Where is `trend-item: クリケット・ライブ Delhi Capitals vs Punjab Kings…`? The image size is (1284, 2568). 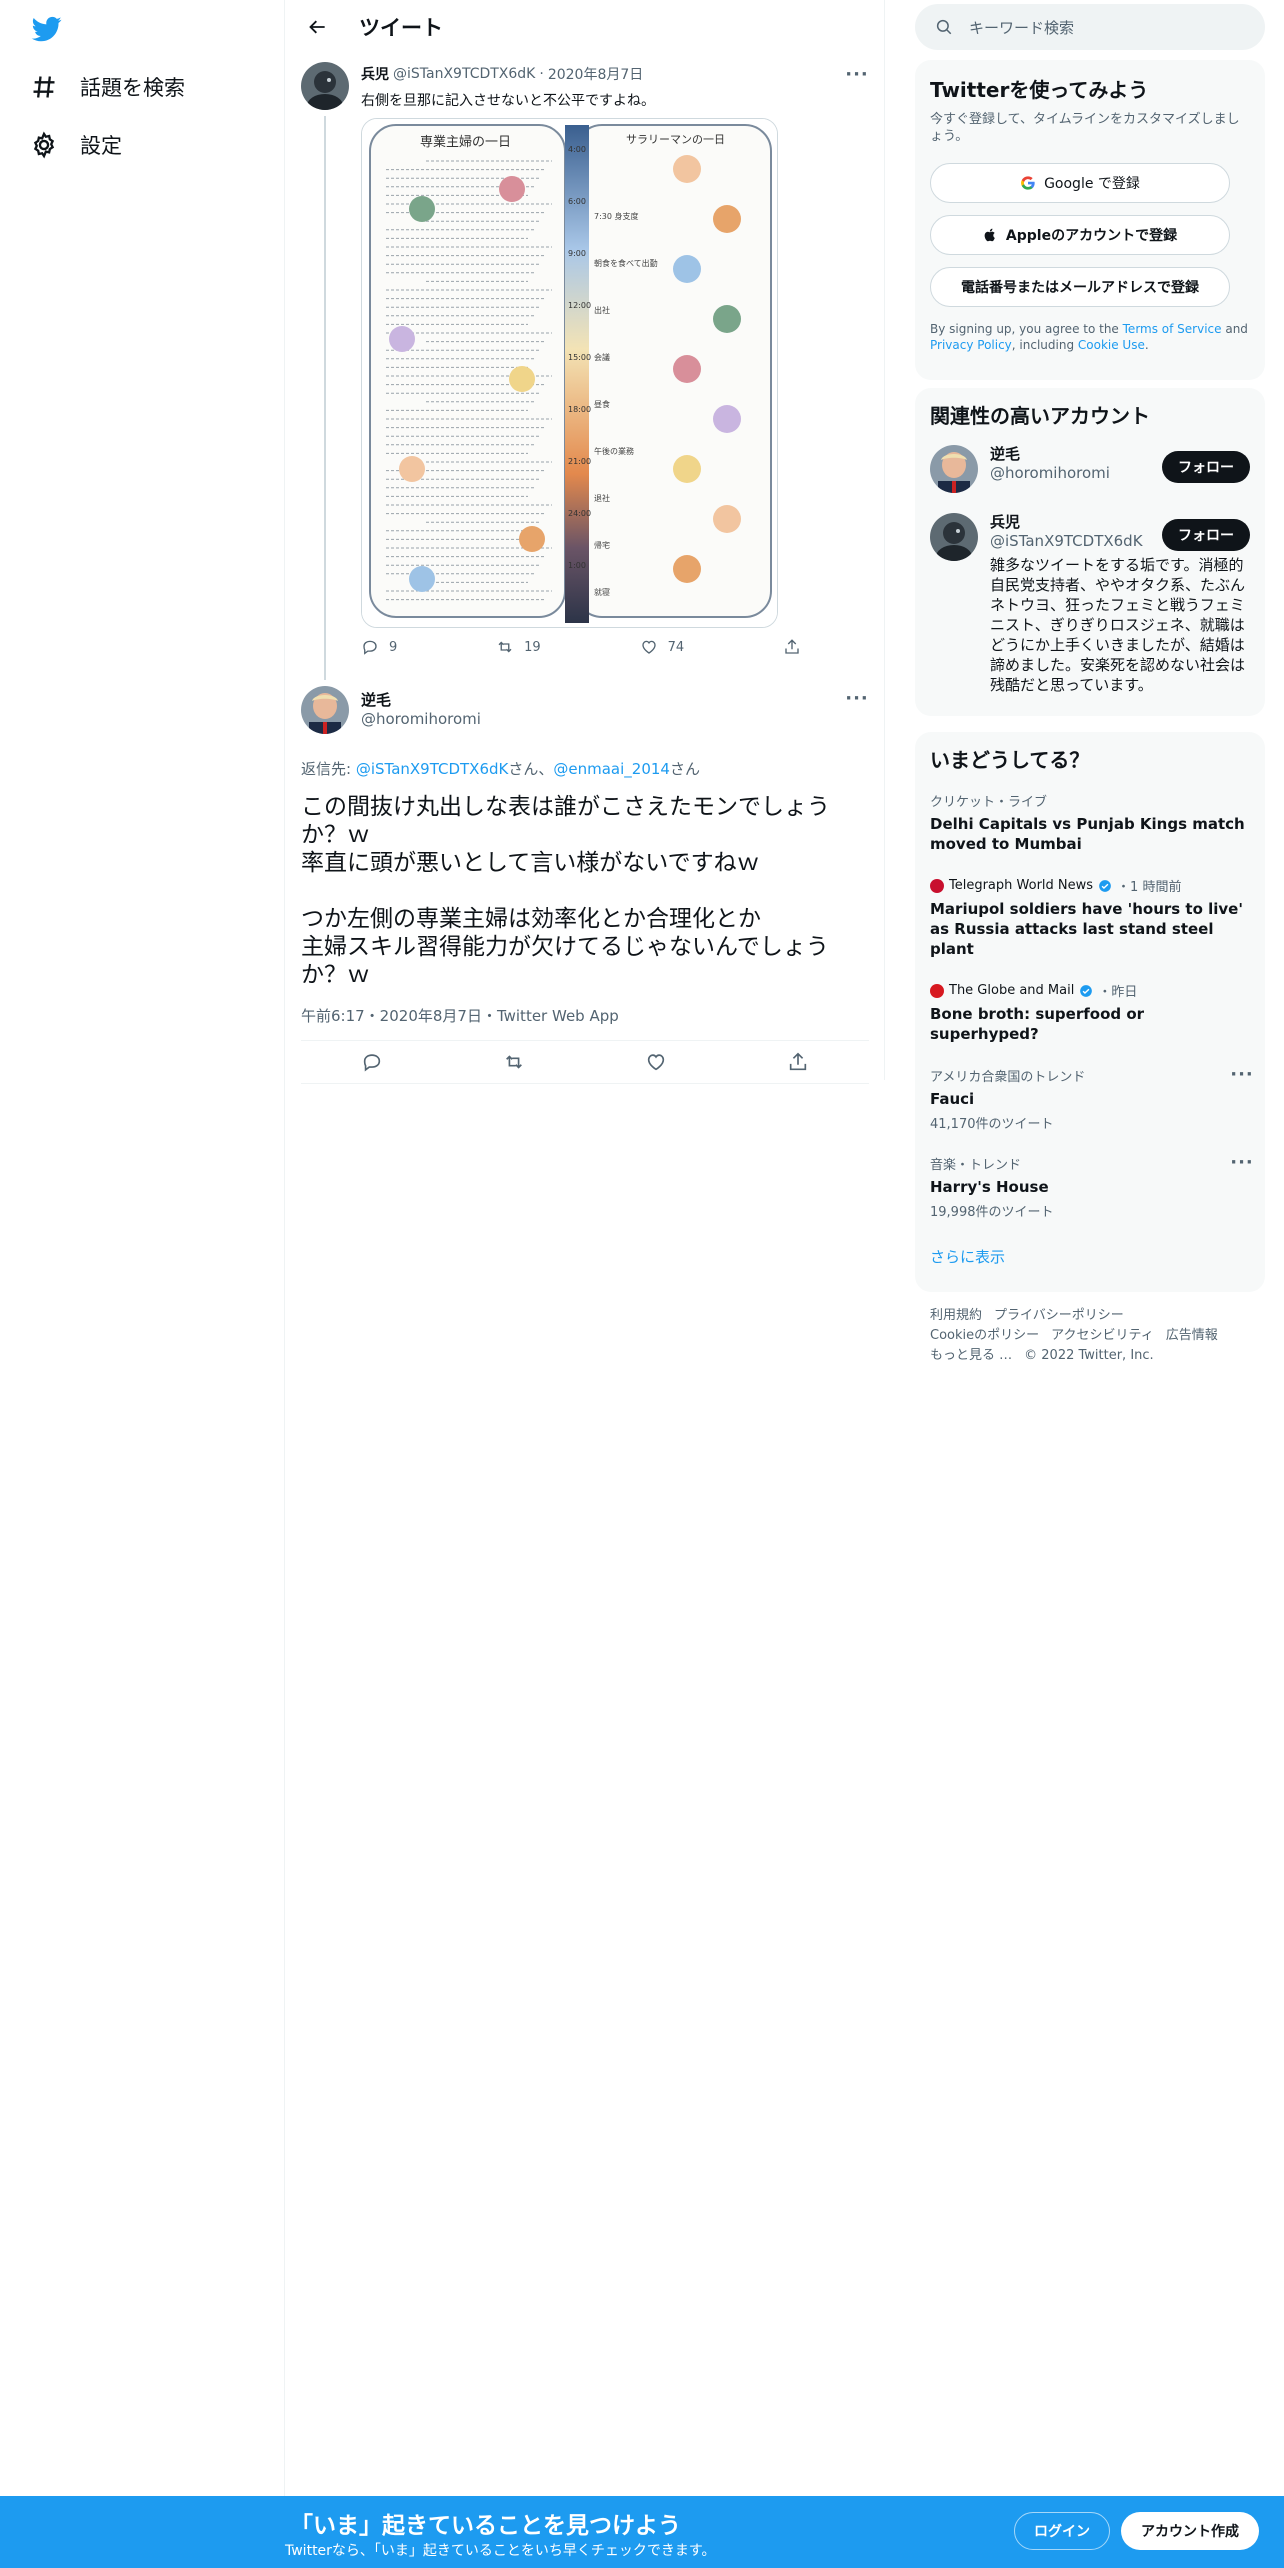 trend-item: クリケット・ライブ Delhi Capitals vs Punjab Kings… is located at coordinates (1090, 822).